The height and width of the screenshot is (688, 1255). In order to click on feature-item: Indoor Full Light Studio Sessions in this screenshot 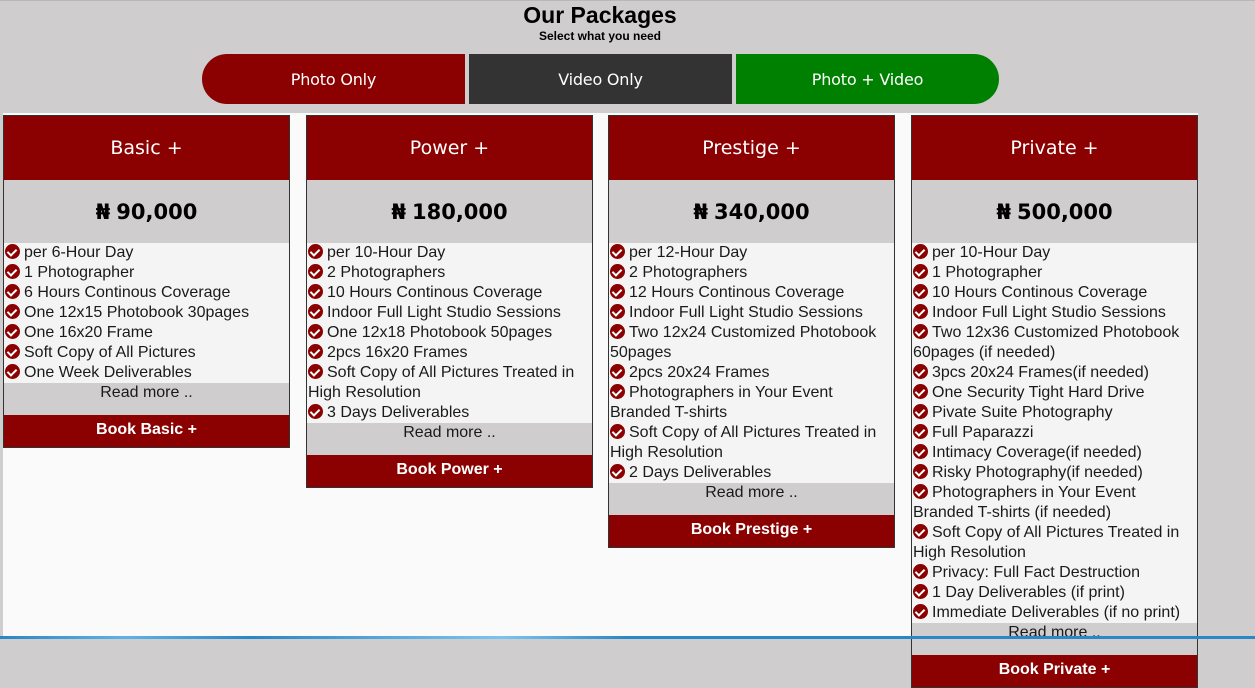, I will do `click(751, 313)`.